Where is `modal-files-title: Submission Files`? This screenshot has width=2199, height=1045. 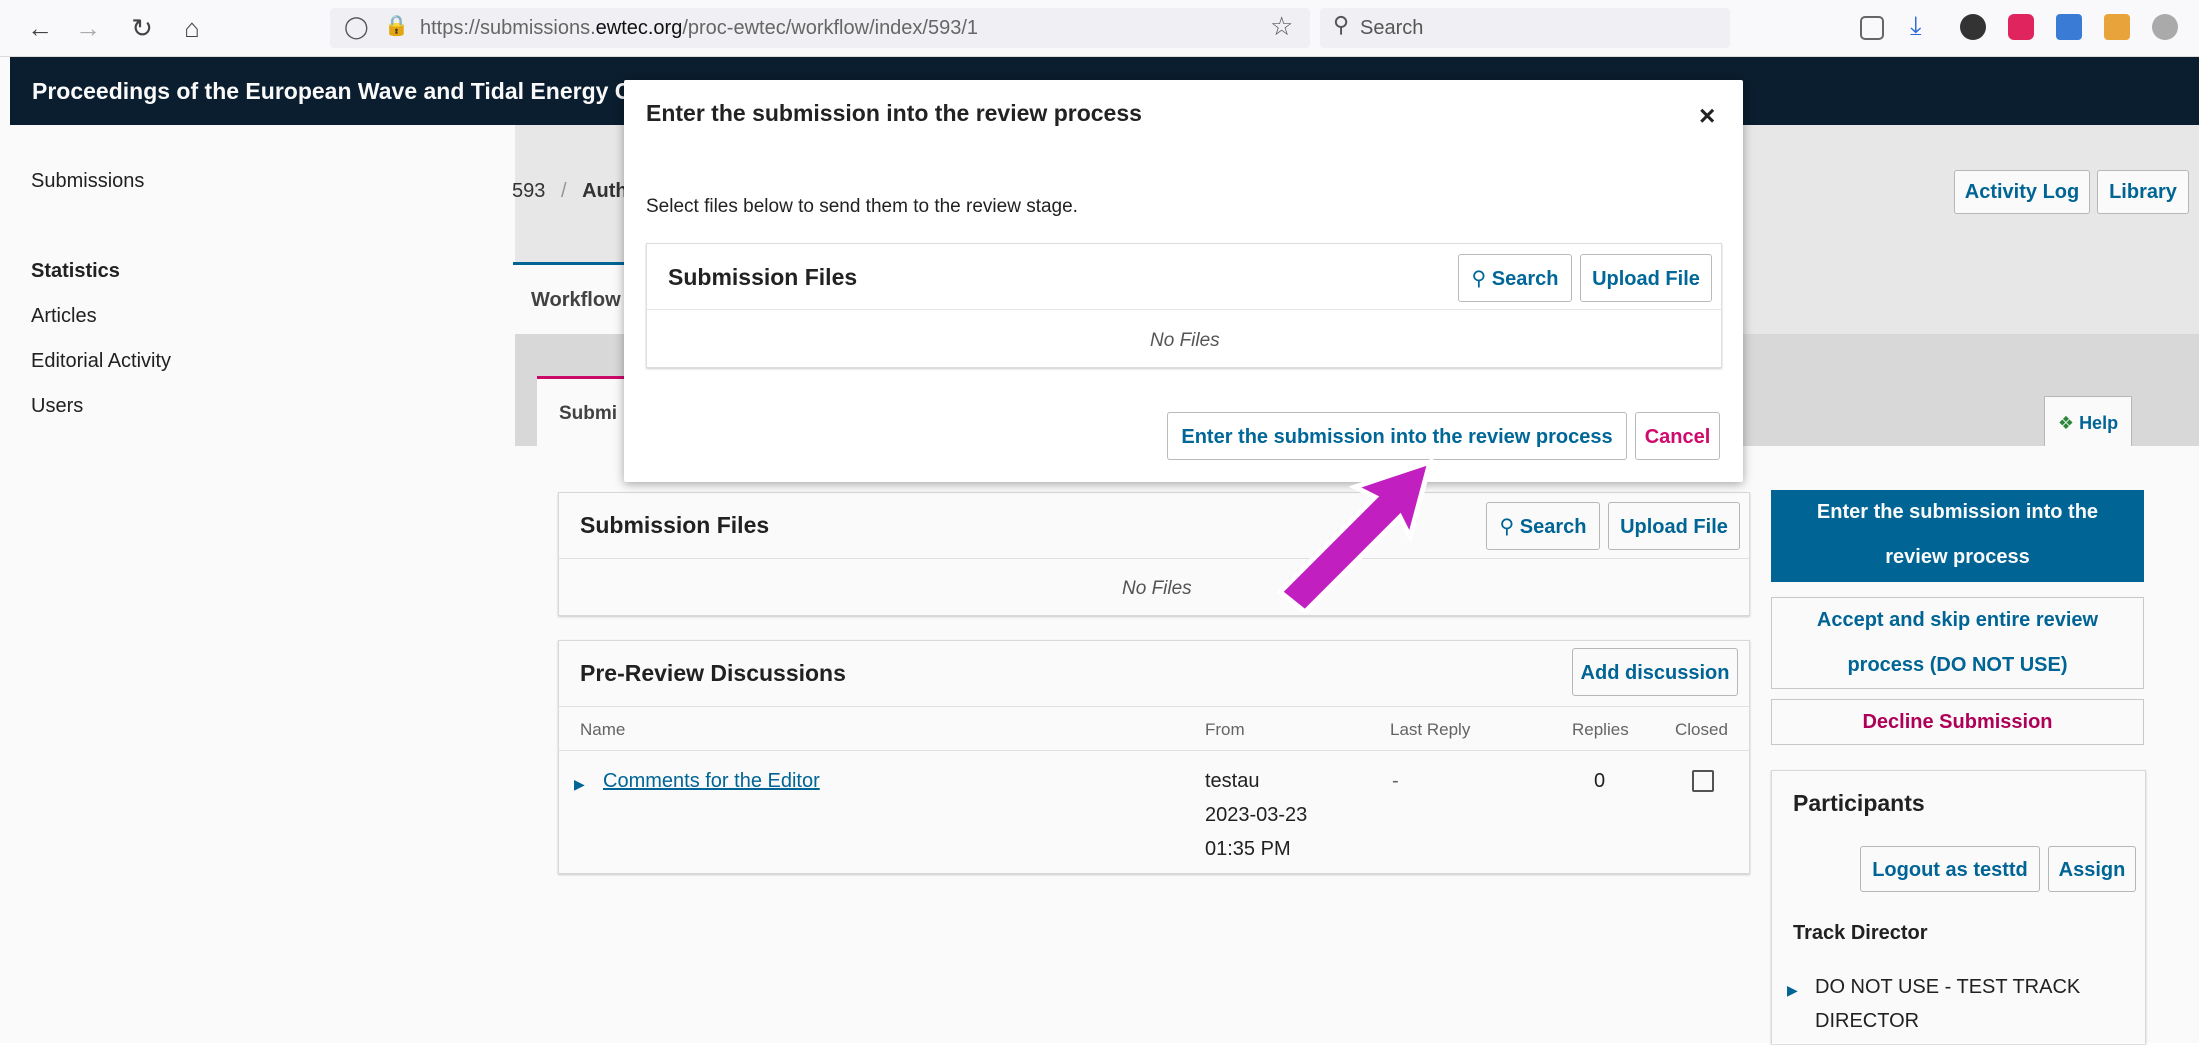
modal-files-title: Submission Files is located at coordinates (763, 277).